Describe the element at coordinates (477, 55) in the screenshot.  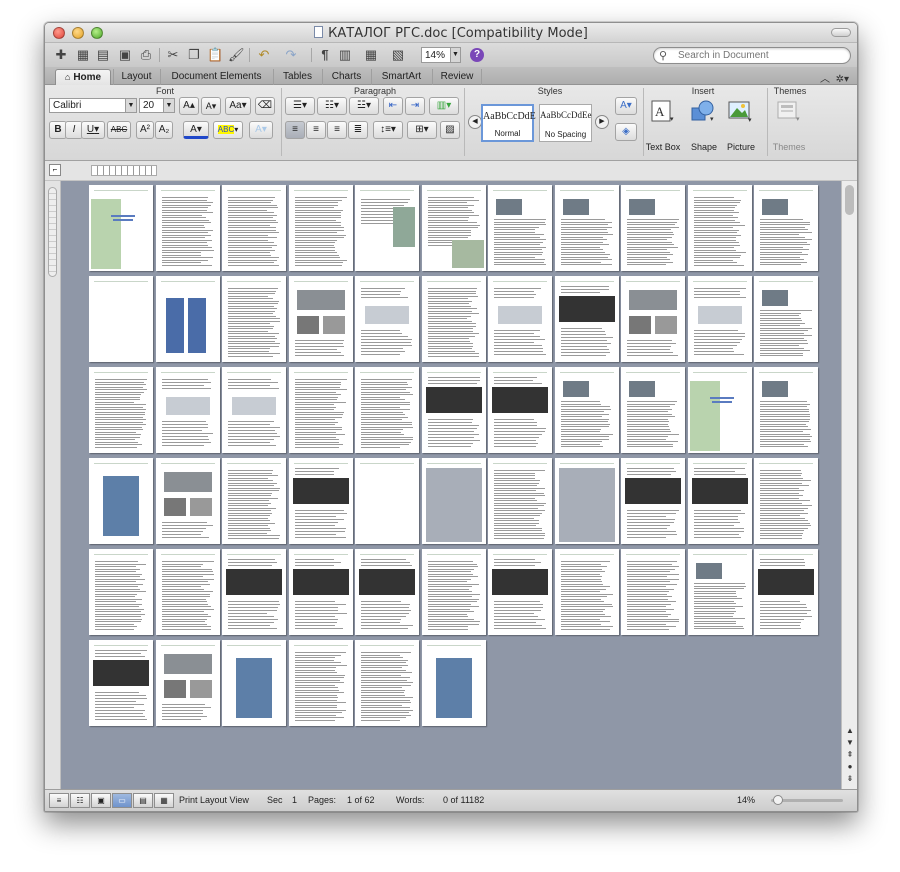
I see `help-icon: ?` at that location.